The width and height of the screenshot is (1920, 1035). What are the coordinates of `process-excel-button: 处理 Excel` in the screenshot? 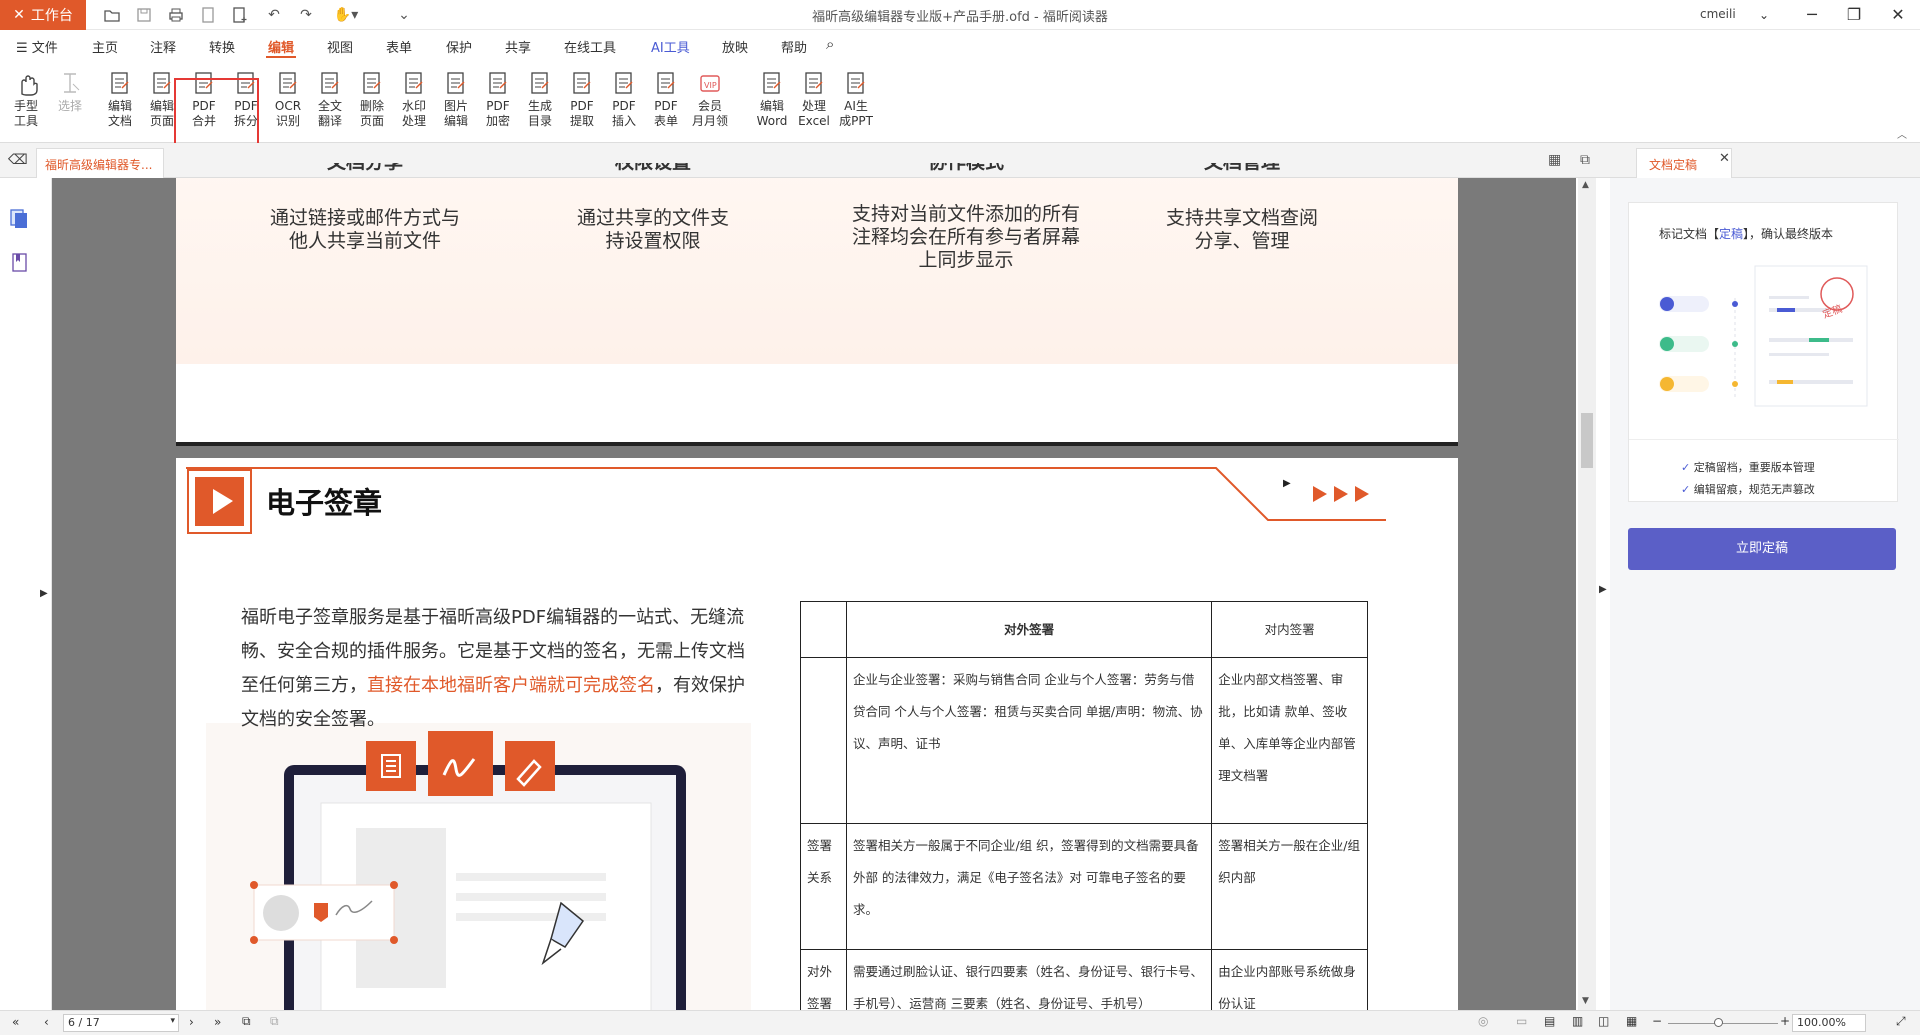 It's located at (814, 99).